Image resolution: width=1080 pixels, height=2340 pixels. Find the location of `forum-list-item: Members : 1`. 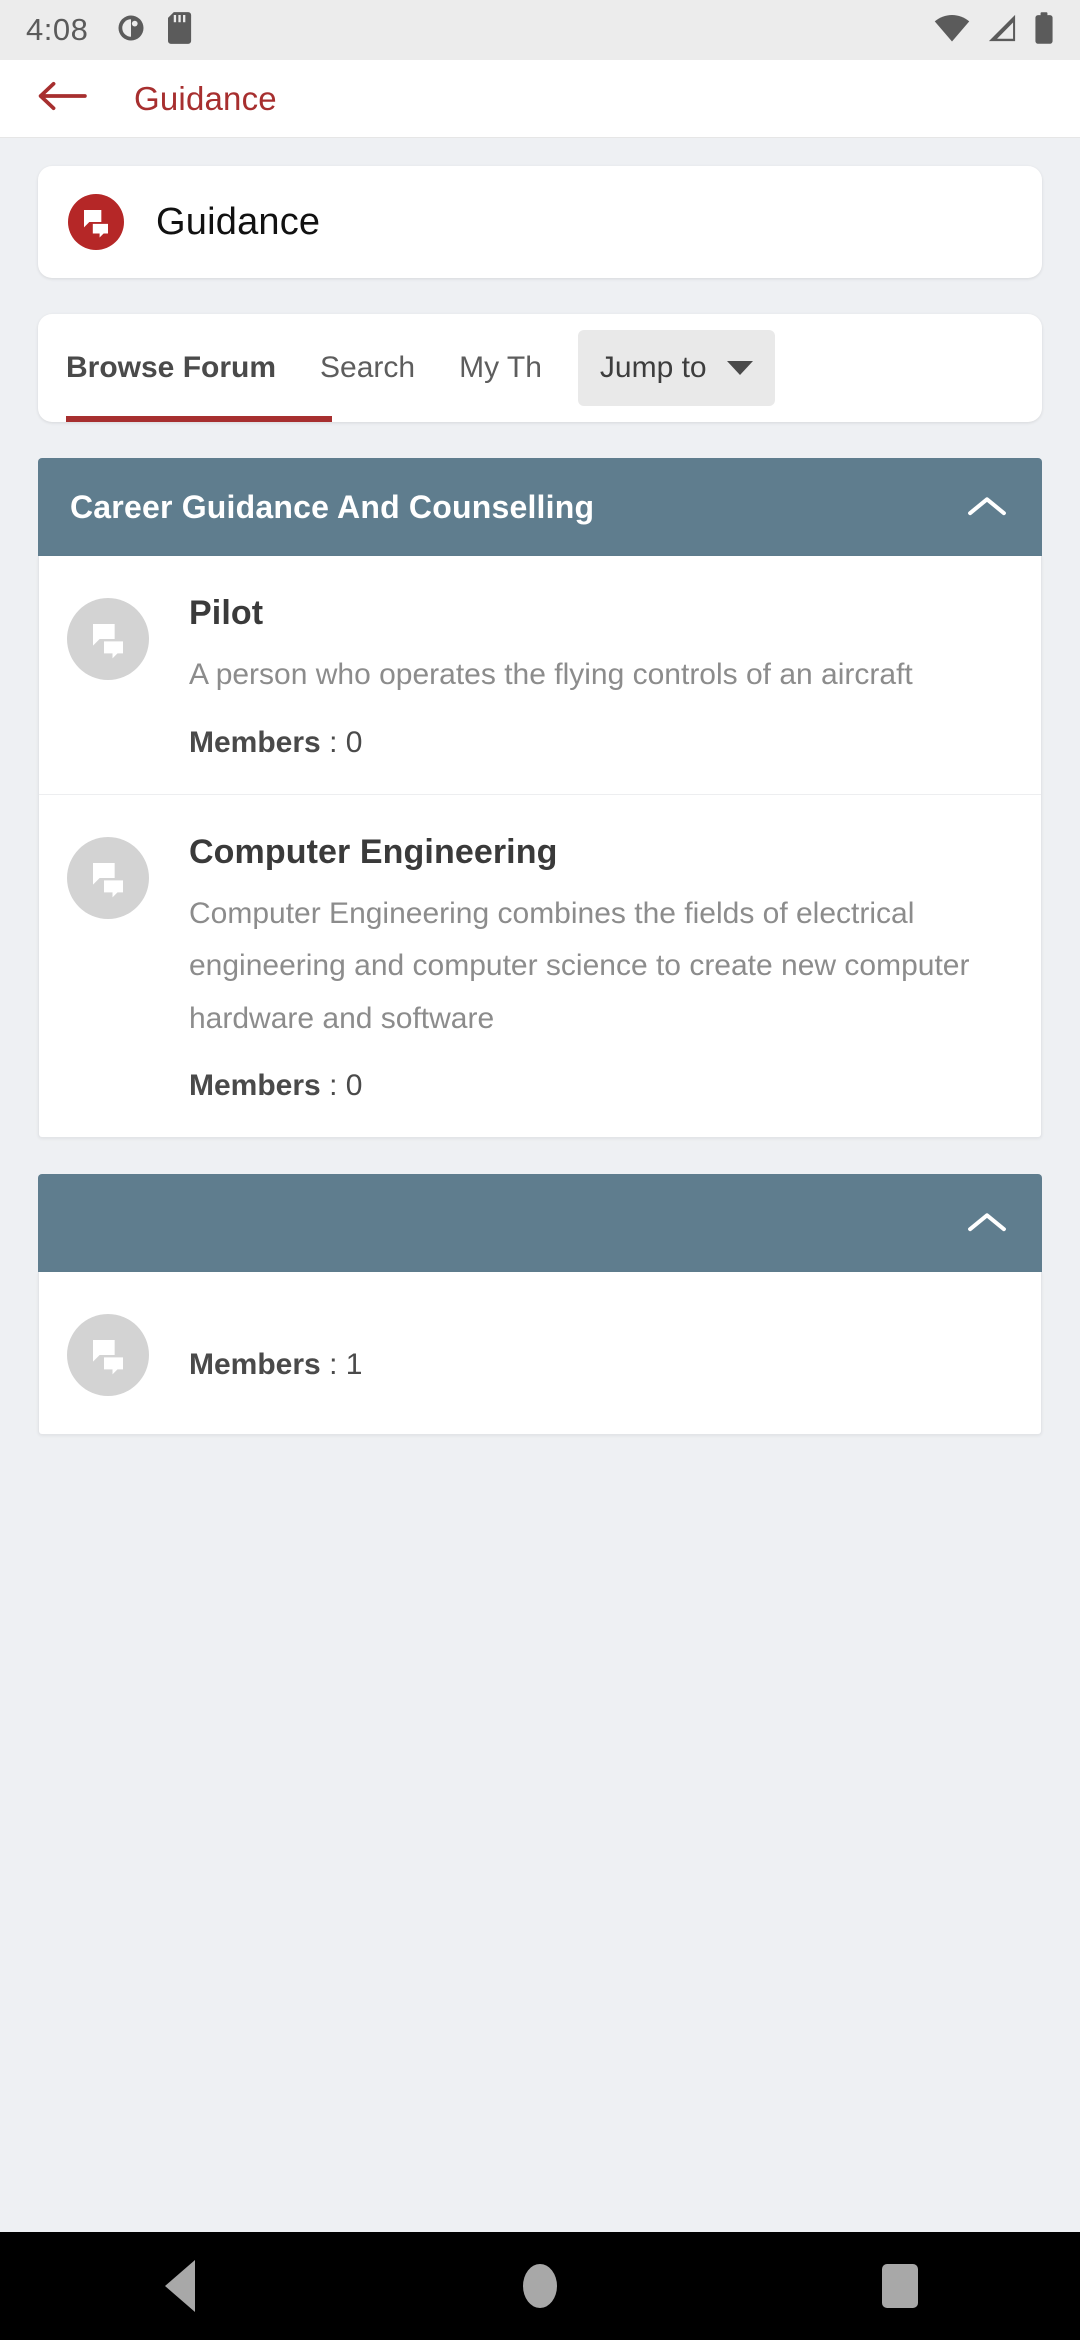

forum-list-item: Members : 1 is located at coordinates (540, 1353).